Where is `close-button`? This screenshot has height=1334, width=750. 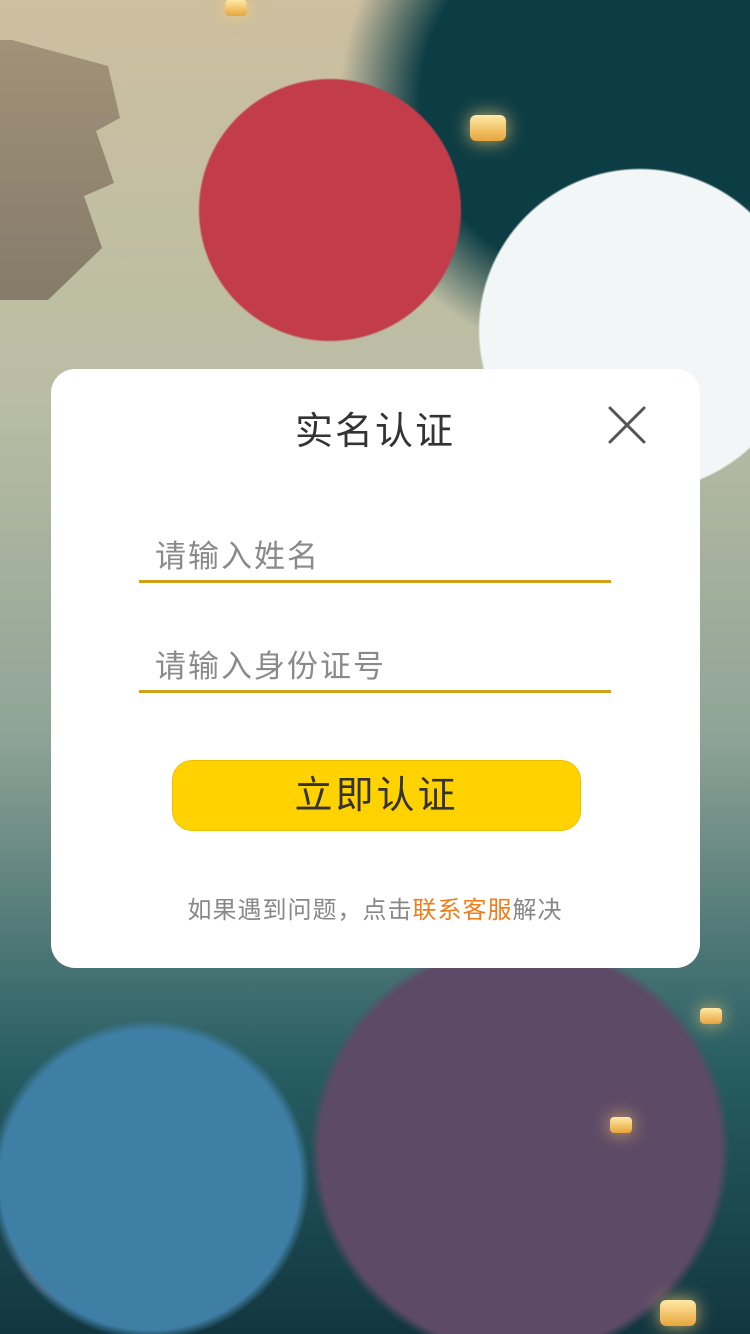
close-button is located at coordinates (627, 425).